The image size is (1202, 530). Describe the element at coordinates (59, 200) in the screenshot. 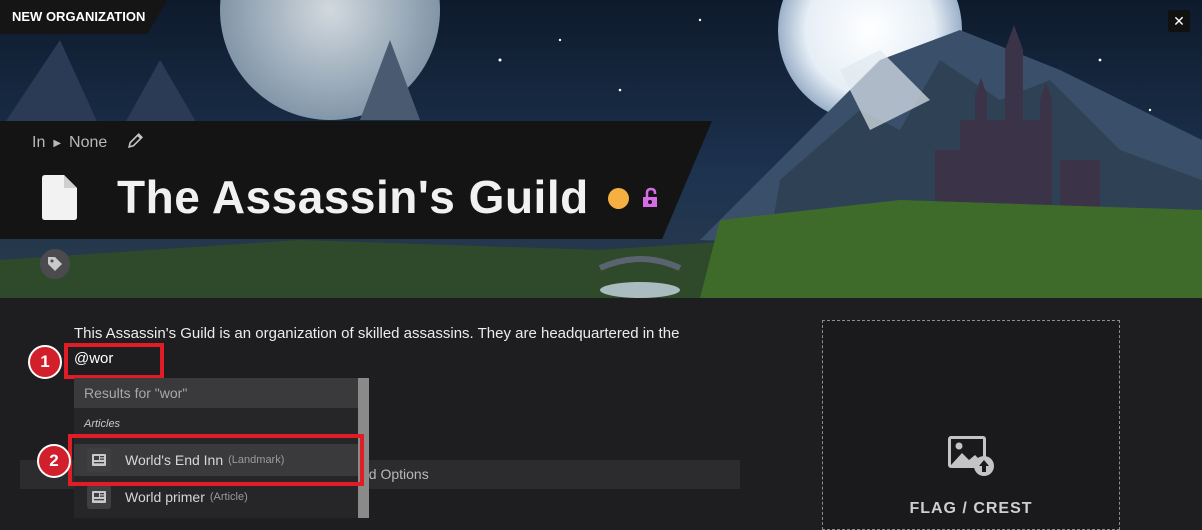

I see `document-icon` at that location.